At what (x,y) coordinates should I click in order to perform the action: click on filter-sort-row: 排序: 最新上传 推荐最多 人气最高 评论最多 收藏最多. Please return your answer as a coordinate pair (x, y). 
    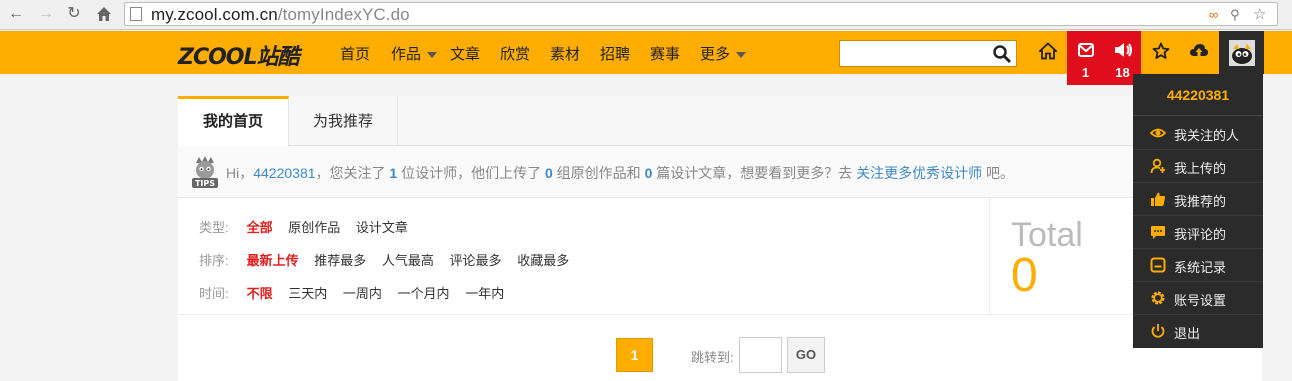
    Looking at the image, I should click on (390, 259).